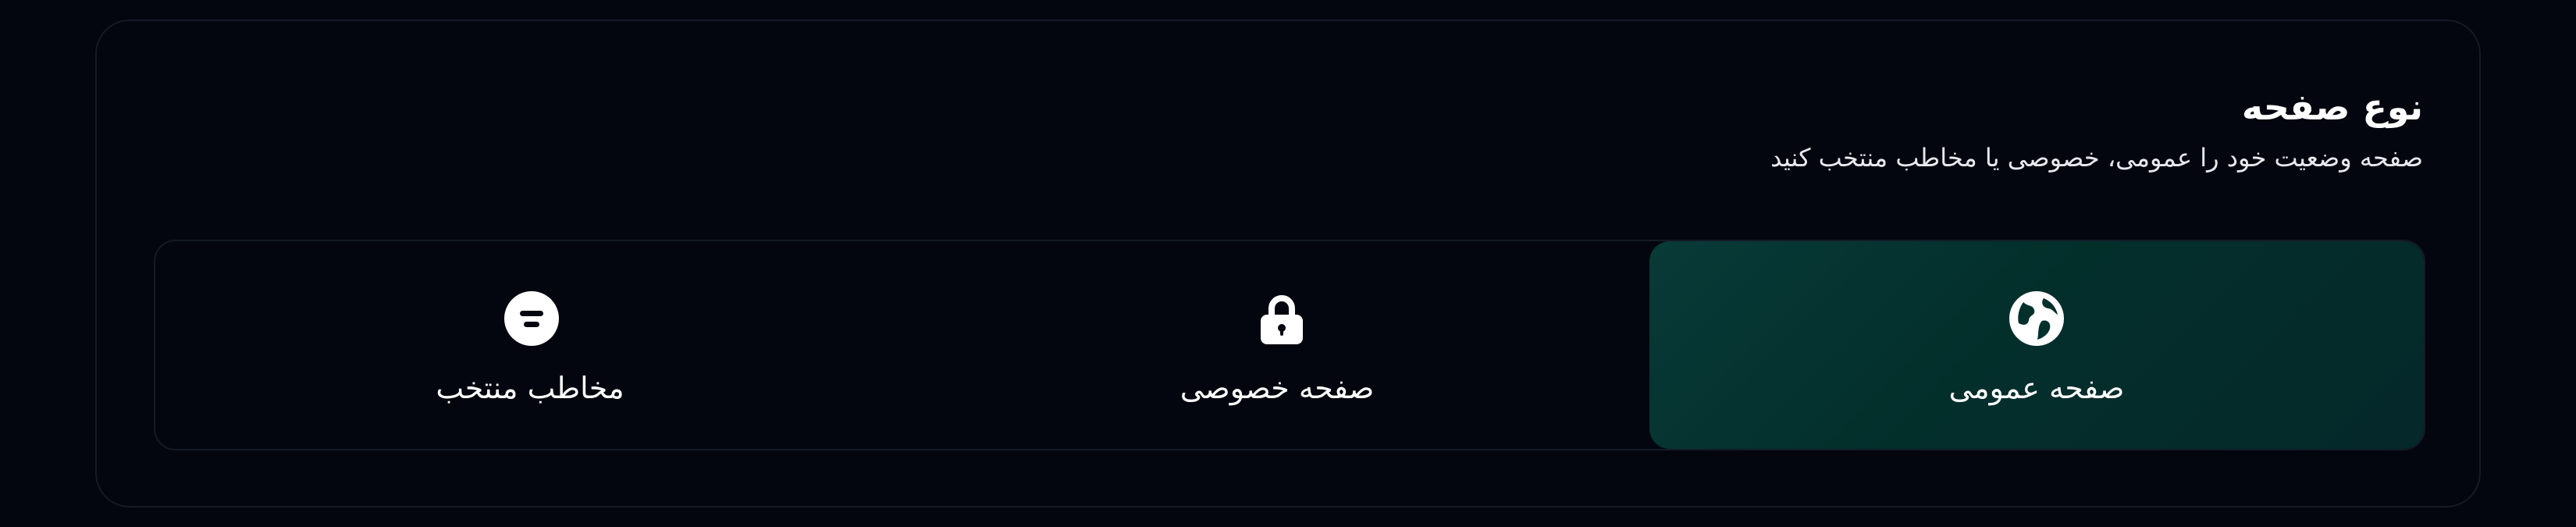 Image resolution: width=2576 pixels, height=527 pixels. What do you see at coordinates (530, 388) in the screenshot?
I see `option-label: مخاطب منتخب` at bounding box center [530, 388].